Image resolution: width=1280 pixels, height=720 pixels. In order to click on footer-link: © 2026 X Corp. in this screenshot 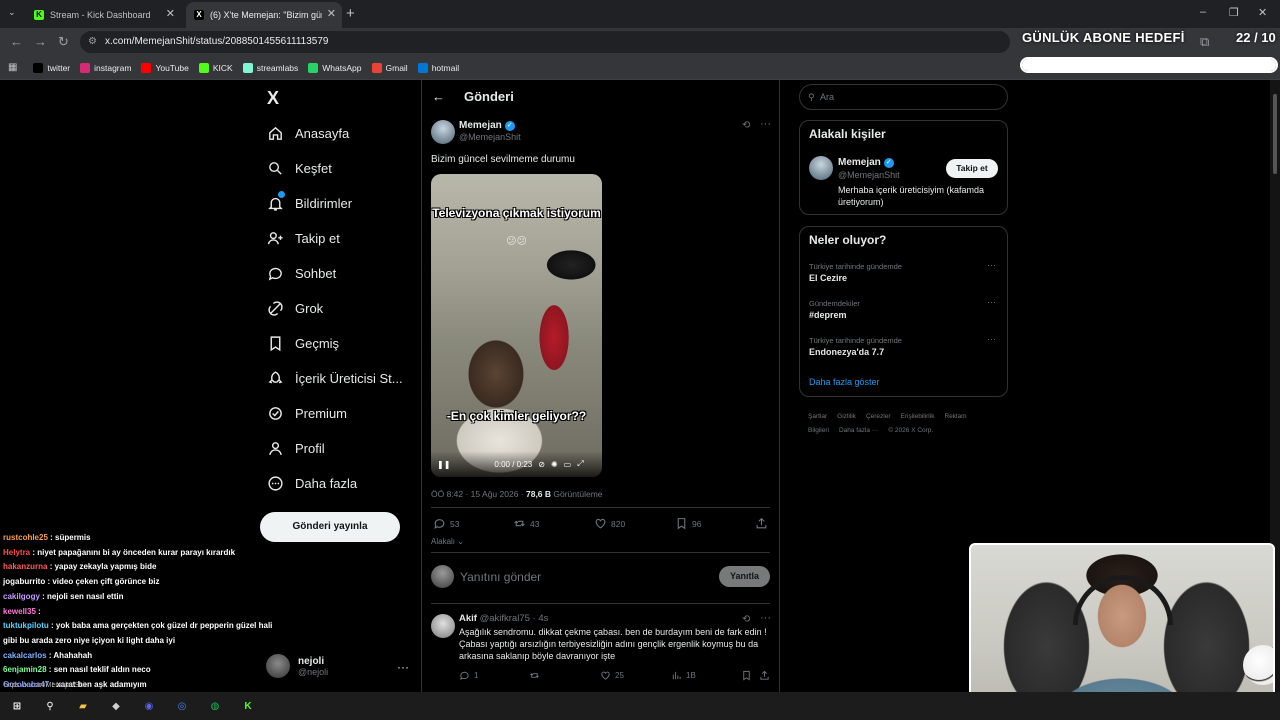, I will do `click(910, 430)`.